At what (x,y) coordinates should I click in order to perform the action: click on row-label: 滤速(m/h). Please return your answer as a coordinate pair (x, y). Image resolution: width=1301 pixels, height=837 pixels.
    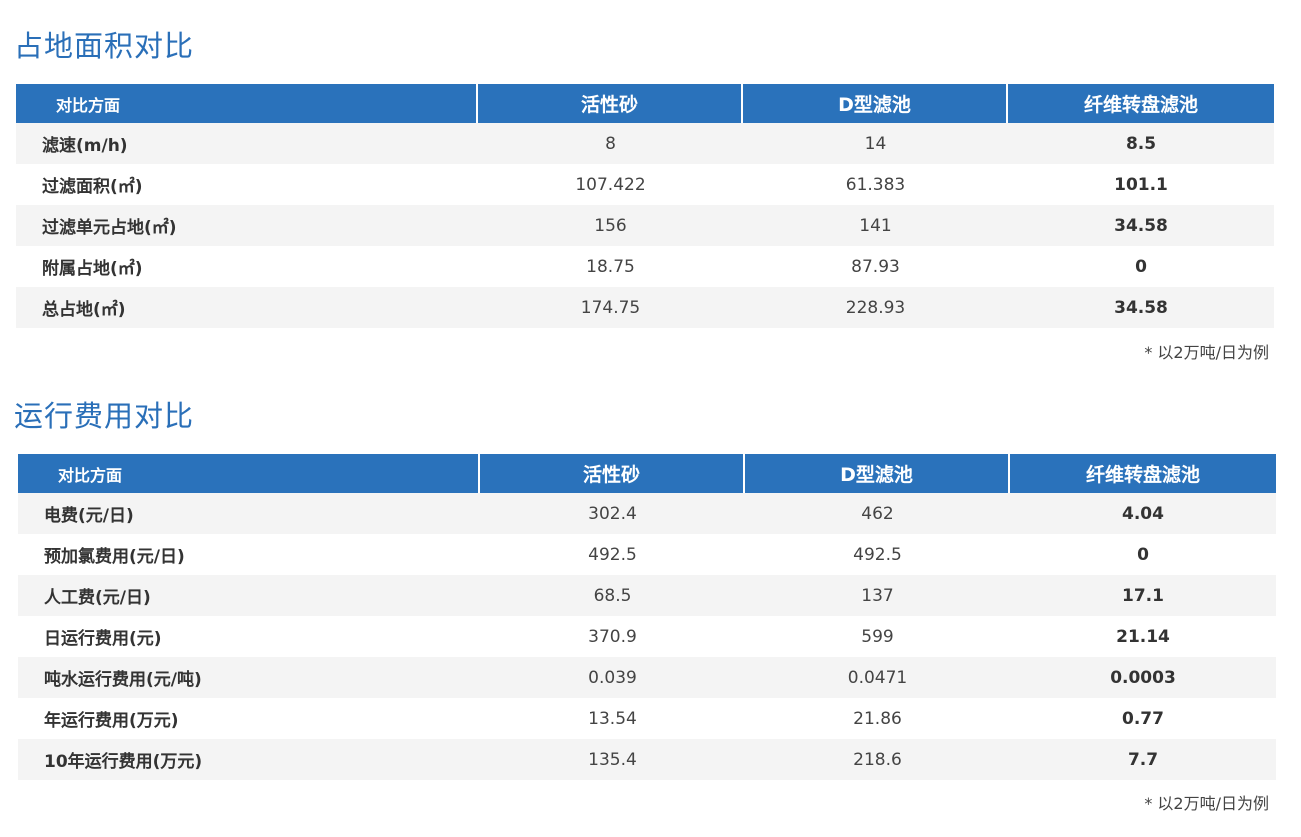
    Looking at the image, I should click on (247, 143).